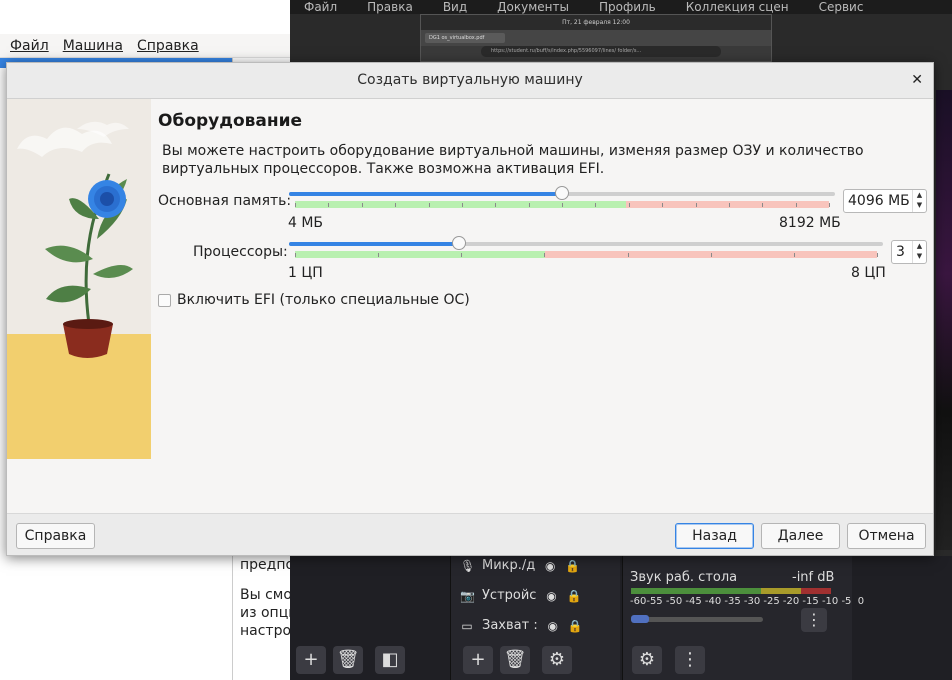 Image resolution: width=952 pixels, height=680 pixels. What do you see at coordinates (596, 22) in the screenshot?
I see `browser-clock: Пт, 21 февраля 12:00` at bounding box center [596, 22].